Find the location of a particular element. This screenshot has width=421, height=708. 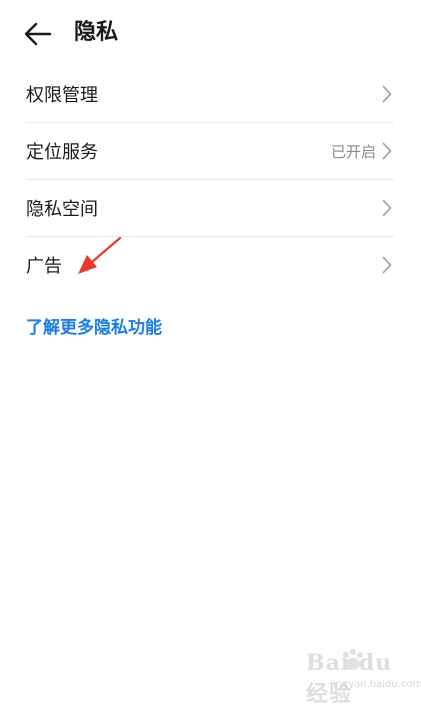

arrow-left-icon is located at coordinates (38, 34).